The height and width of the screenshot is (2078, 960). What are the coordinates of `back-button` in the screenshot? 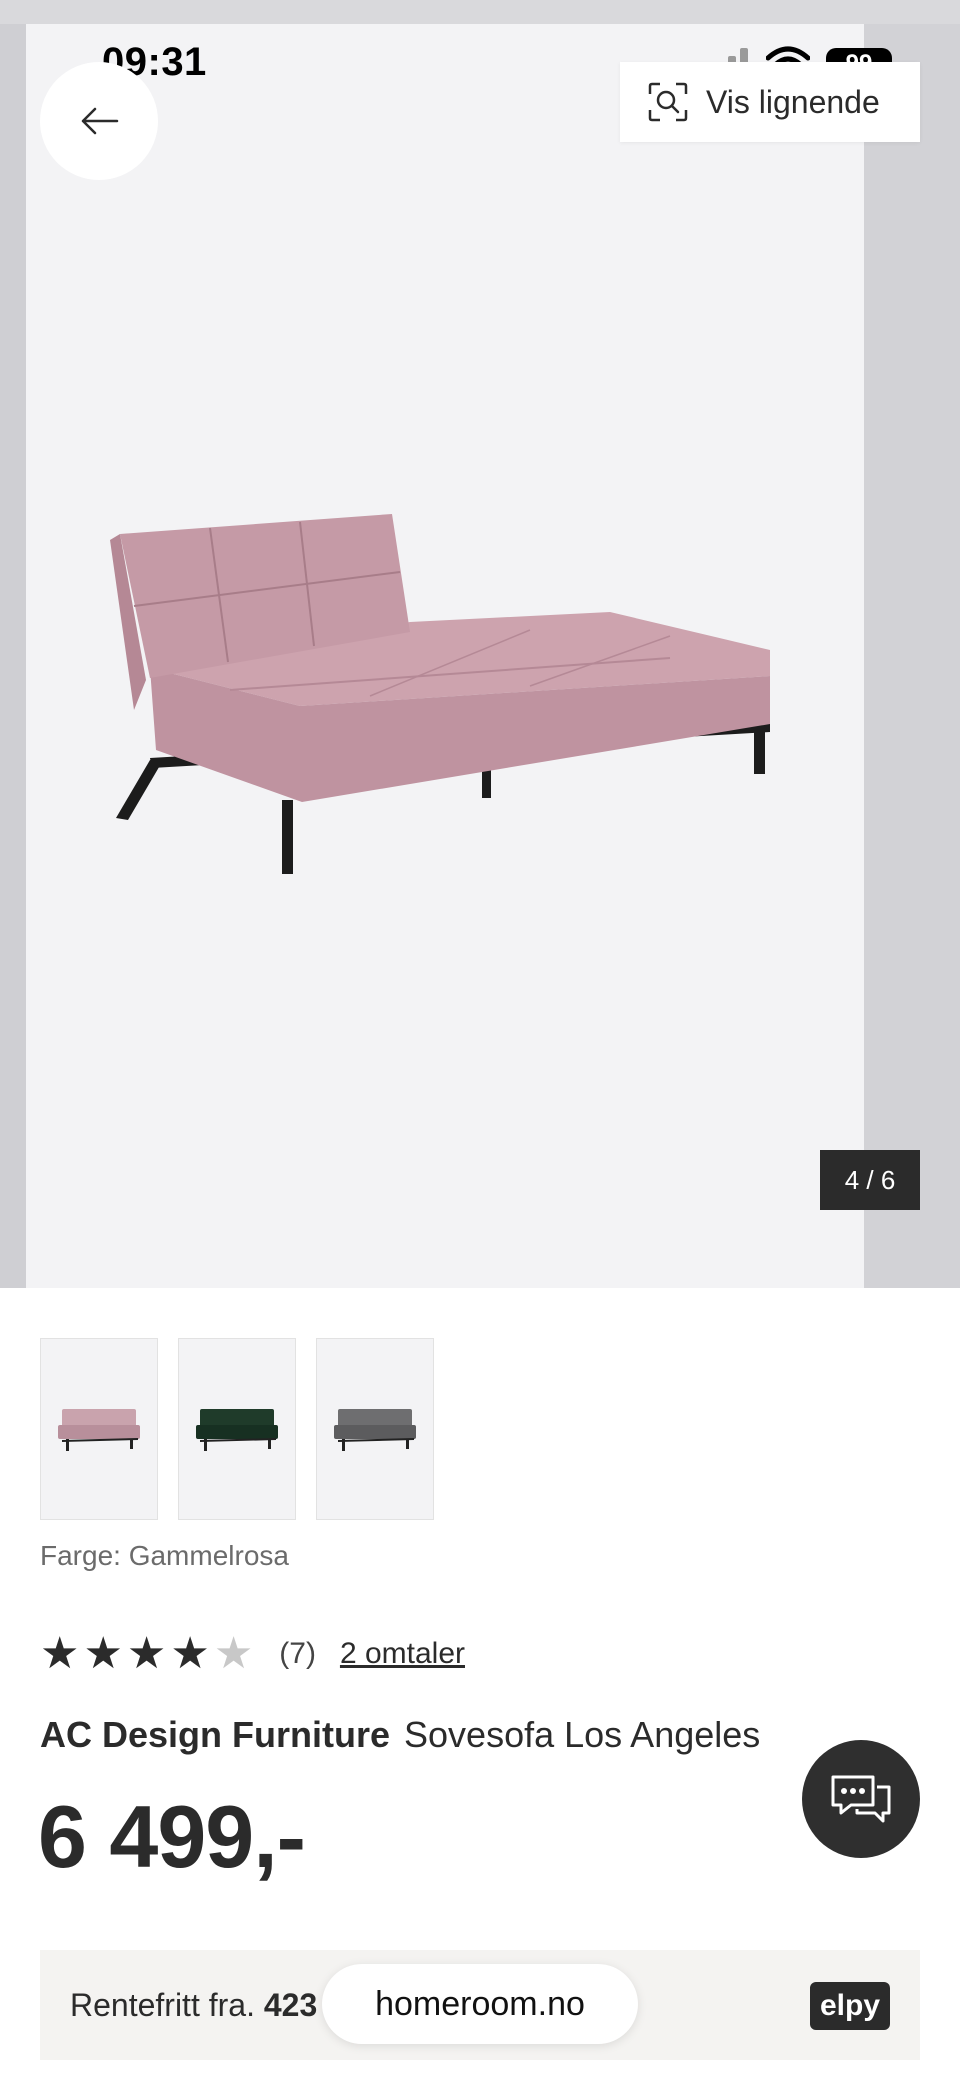 It's located at (99, 121).